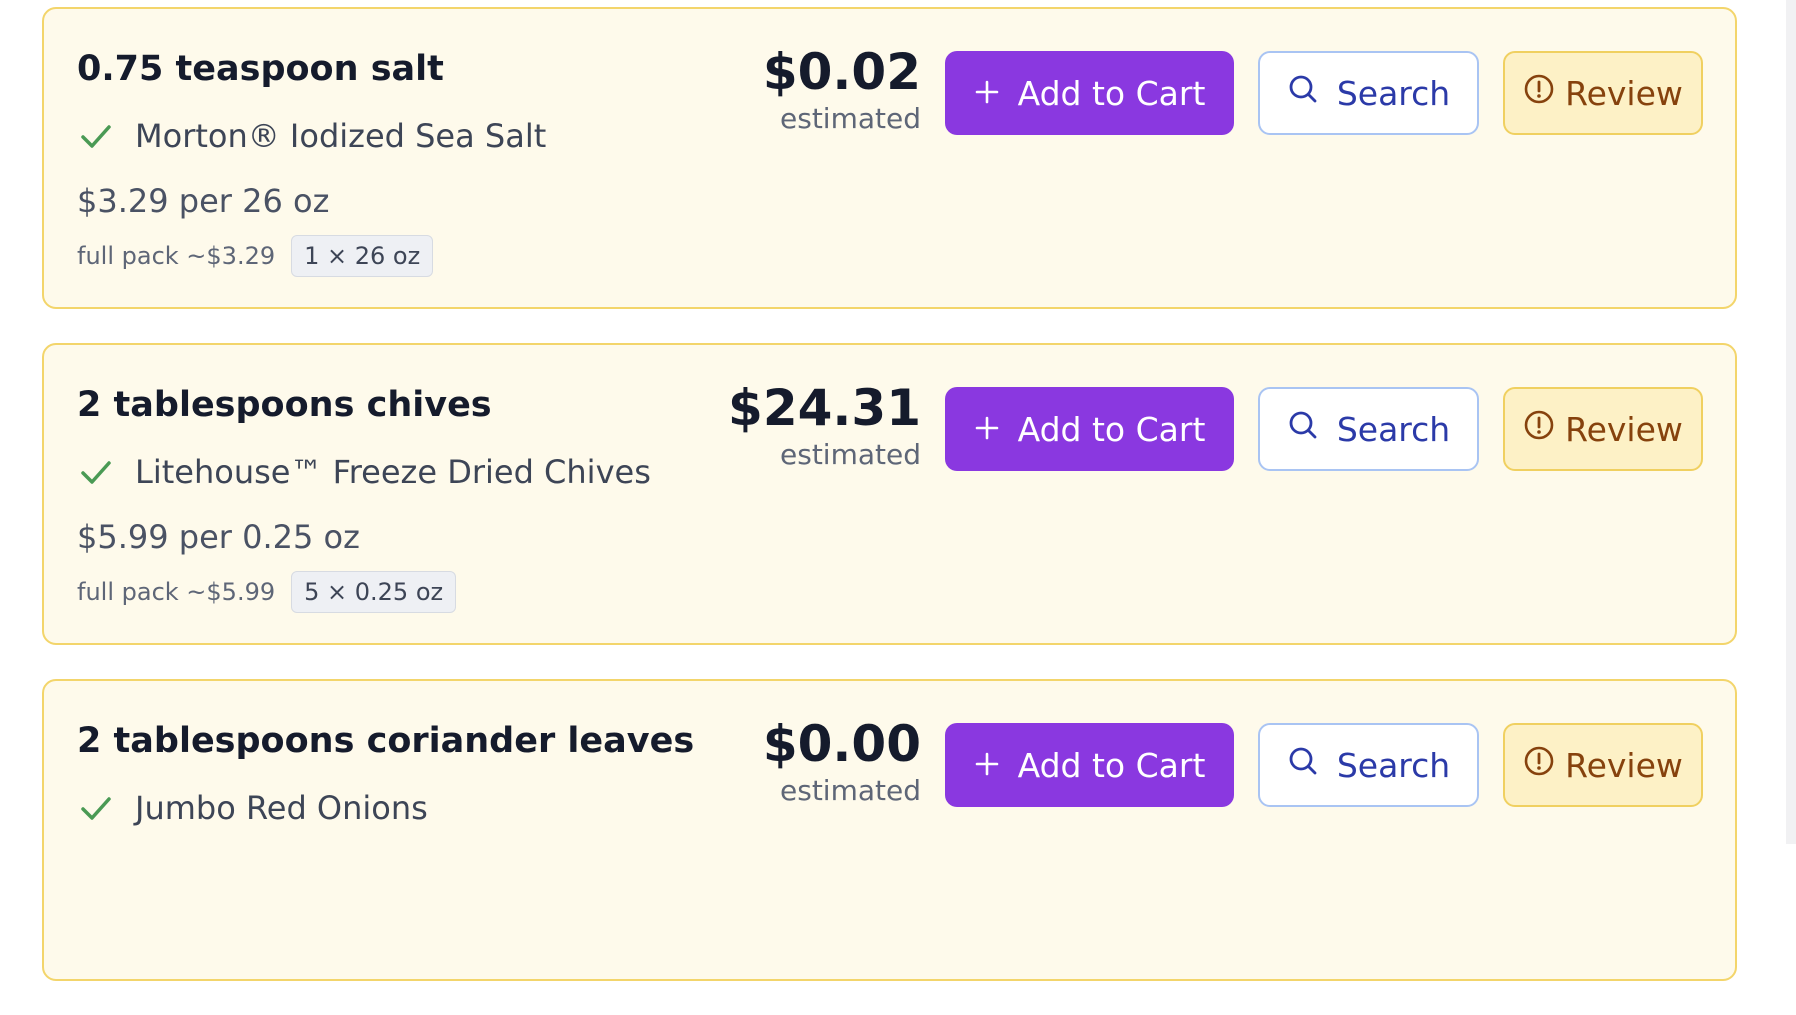 This screenshot has height=1015, width=1796. I want to click on matched-product: Jumbo Red Onions, so click(252, 808).